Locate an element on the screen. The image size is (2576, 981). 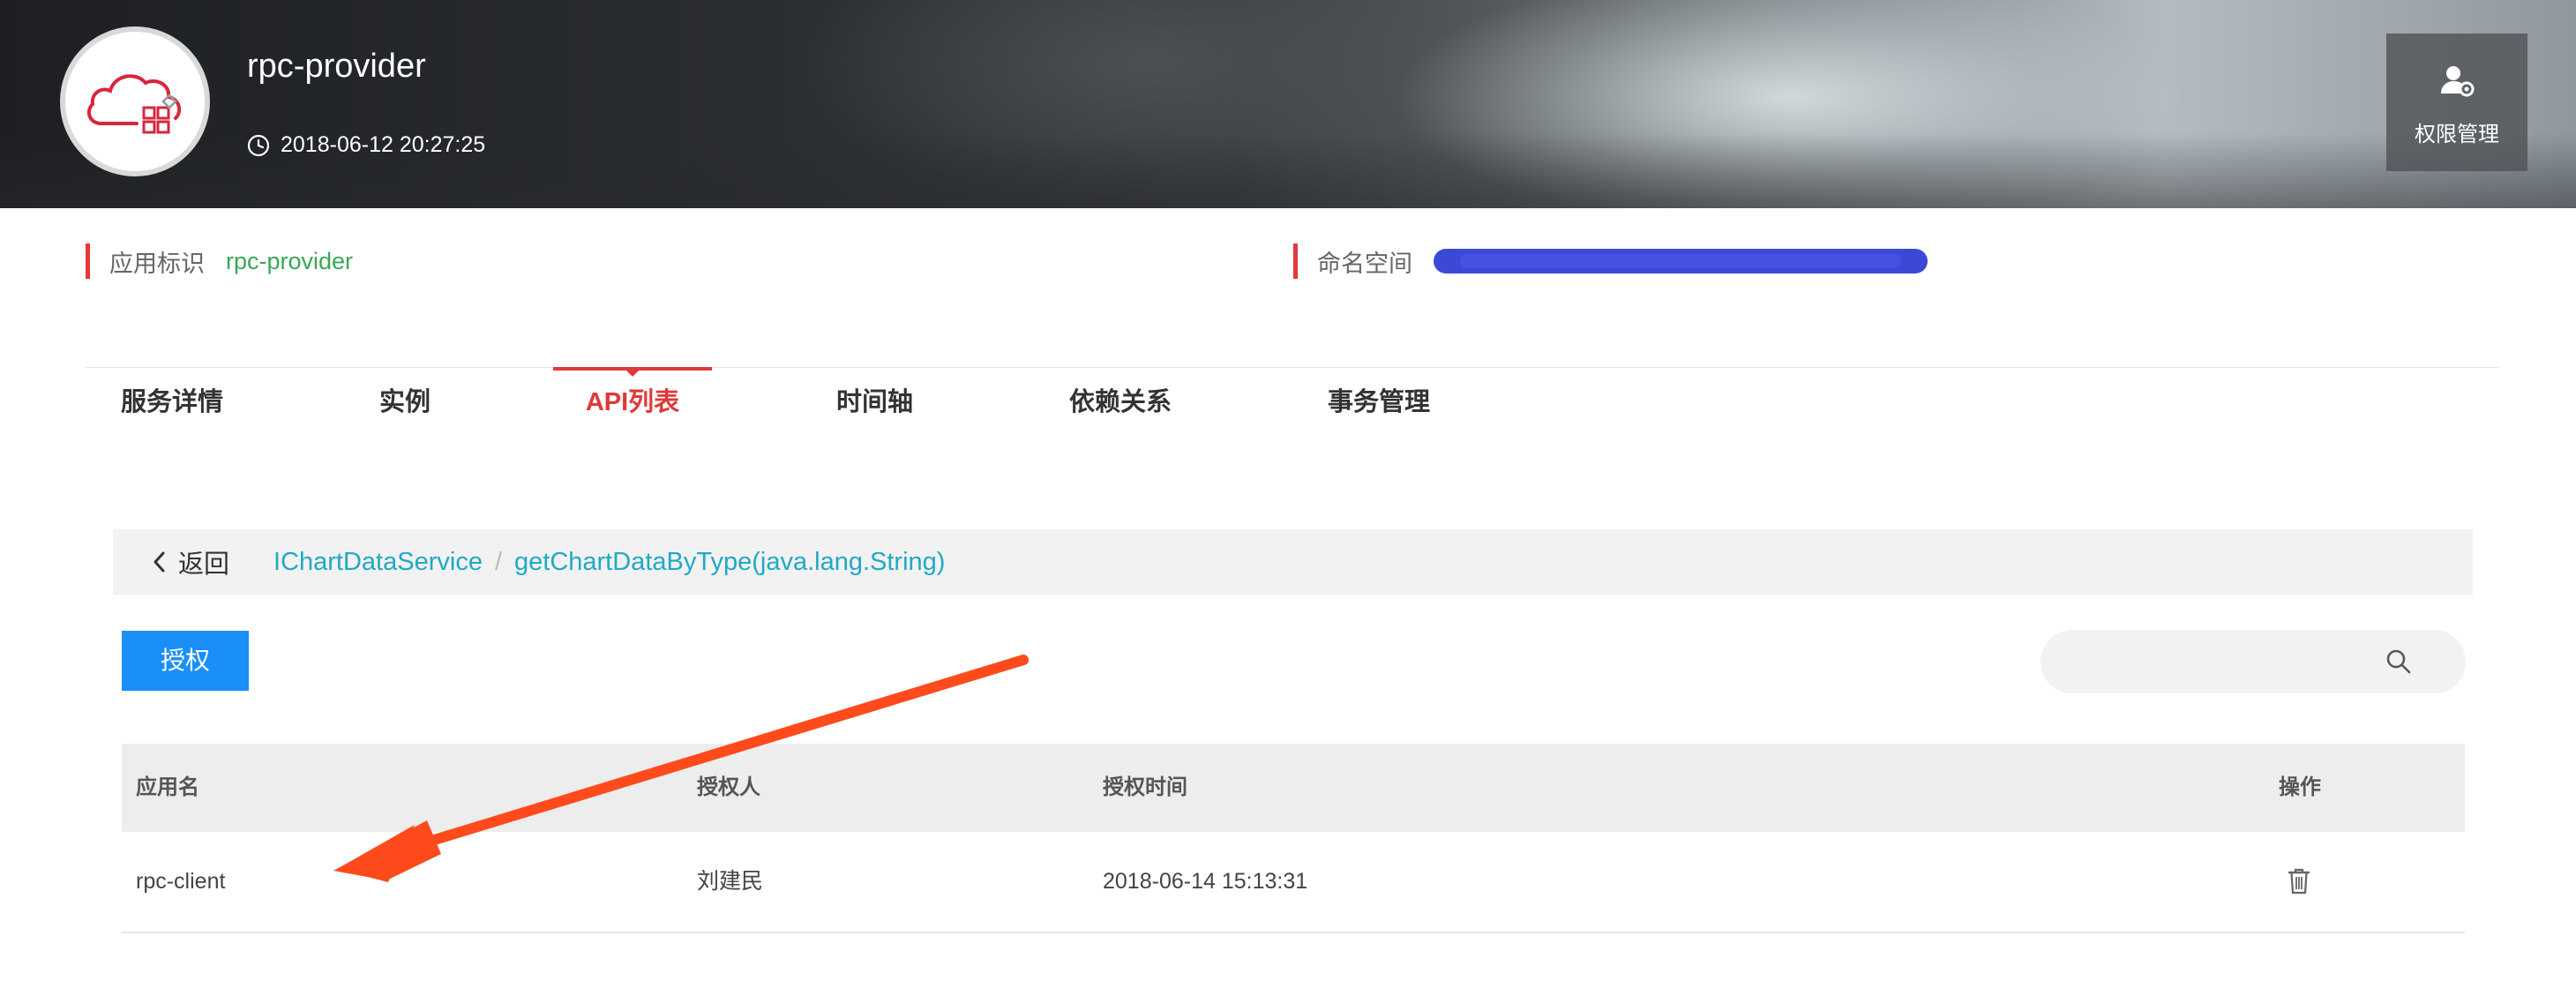
created-time-text: 2018-06-12 20:27:25 is located at coordinates (384, 144).